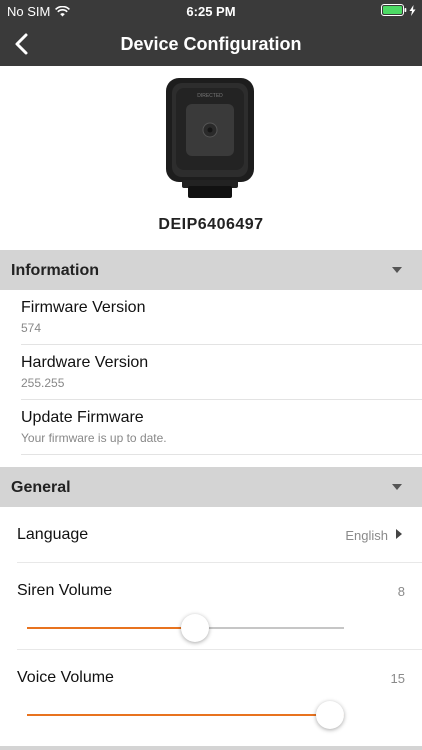 The image size is (422, 750). Describe the element at coordinates (211, 535) in the screenshot. I see `language-row: Language English` at that location.